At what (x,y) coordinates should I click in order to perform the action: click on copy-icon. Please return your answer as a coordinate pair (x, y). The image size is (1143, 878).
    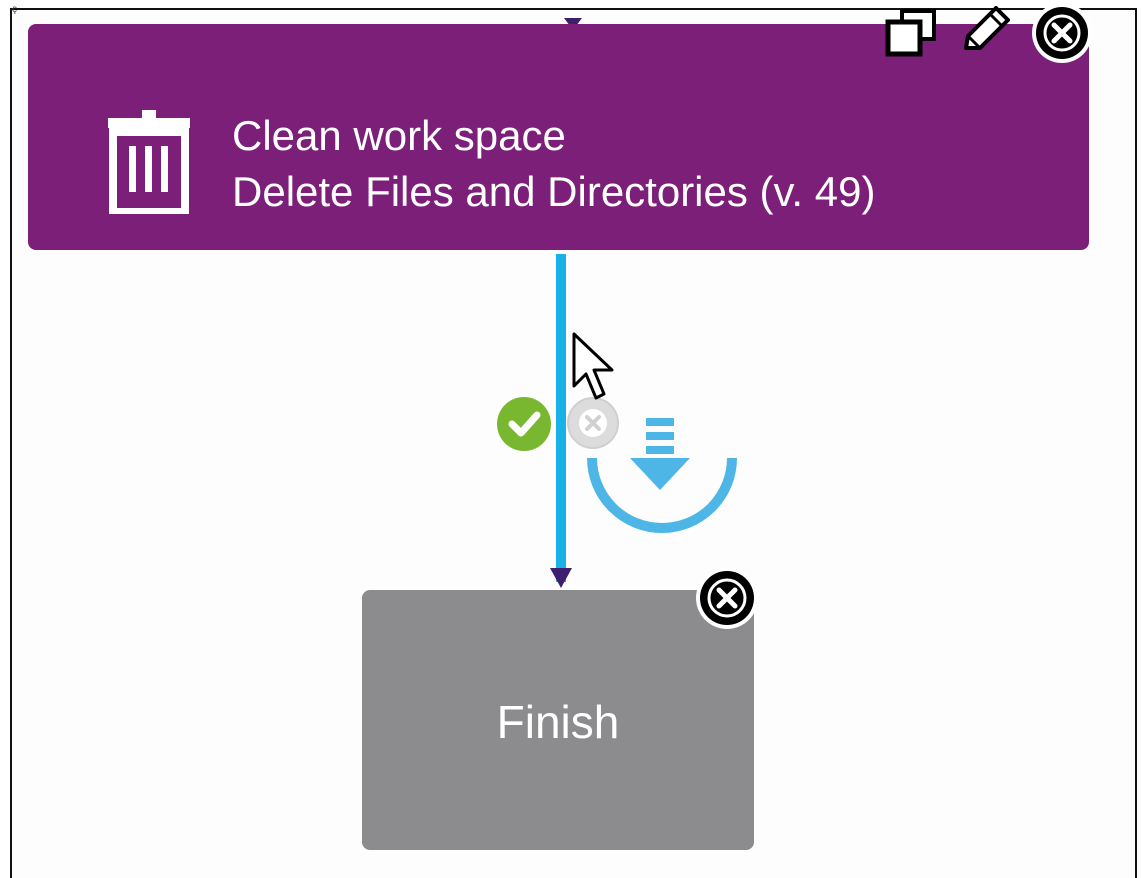
    Looking at the image, I should click on (913, 33).